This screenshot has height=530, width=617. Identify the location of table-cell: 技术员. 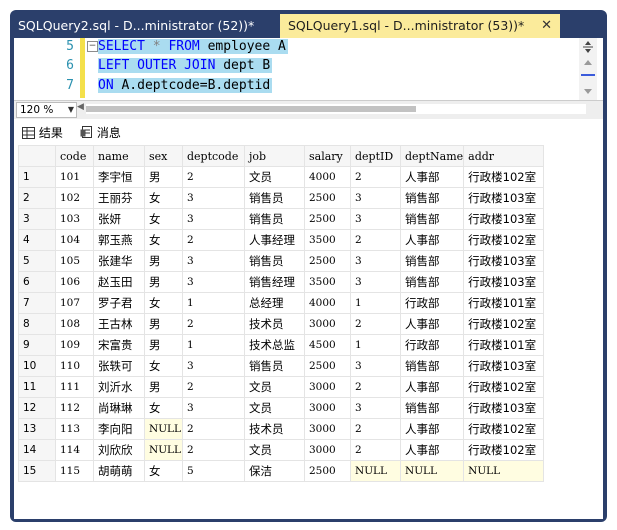
(274, 324).